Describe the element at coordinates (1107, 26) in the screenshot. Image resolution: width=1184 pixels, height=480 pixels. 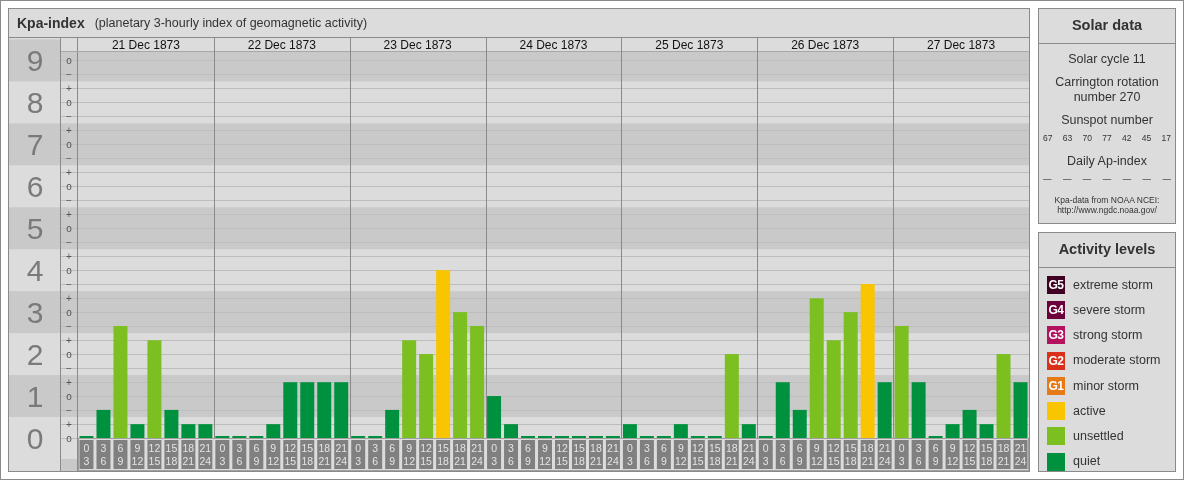
I see `panel-title: Solar data` at that location.